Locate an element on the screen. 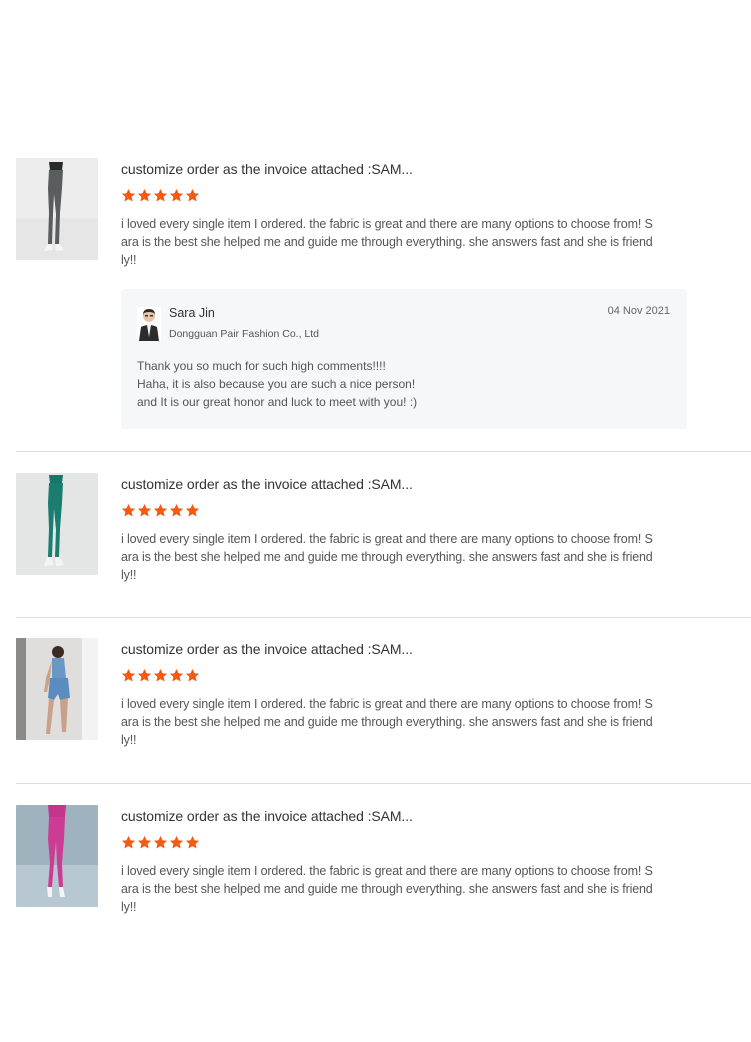 The width and height of the screenshot is (751, 1042). seller-name: Sara Jin is located at coordinates (192, 313).